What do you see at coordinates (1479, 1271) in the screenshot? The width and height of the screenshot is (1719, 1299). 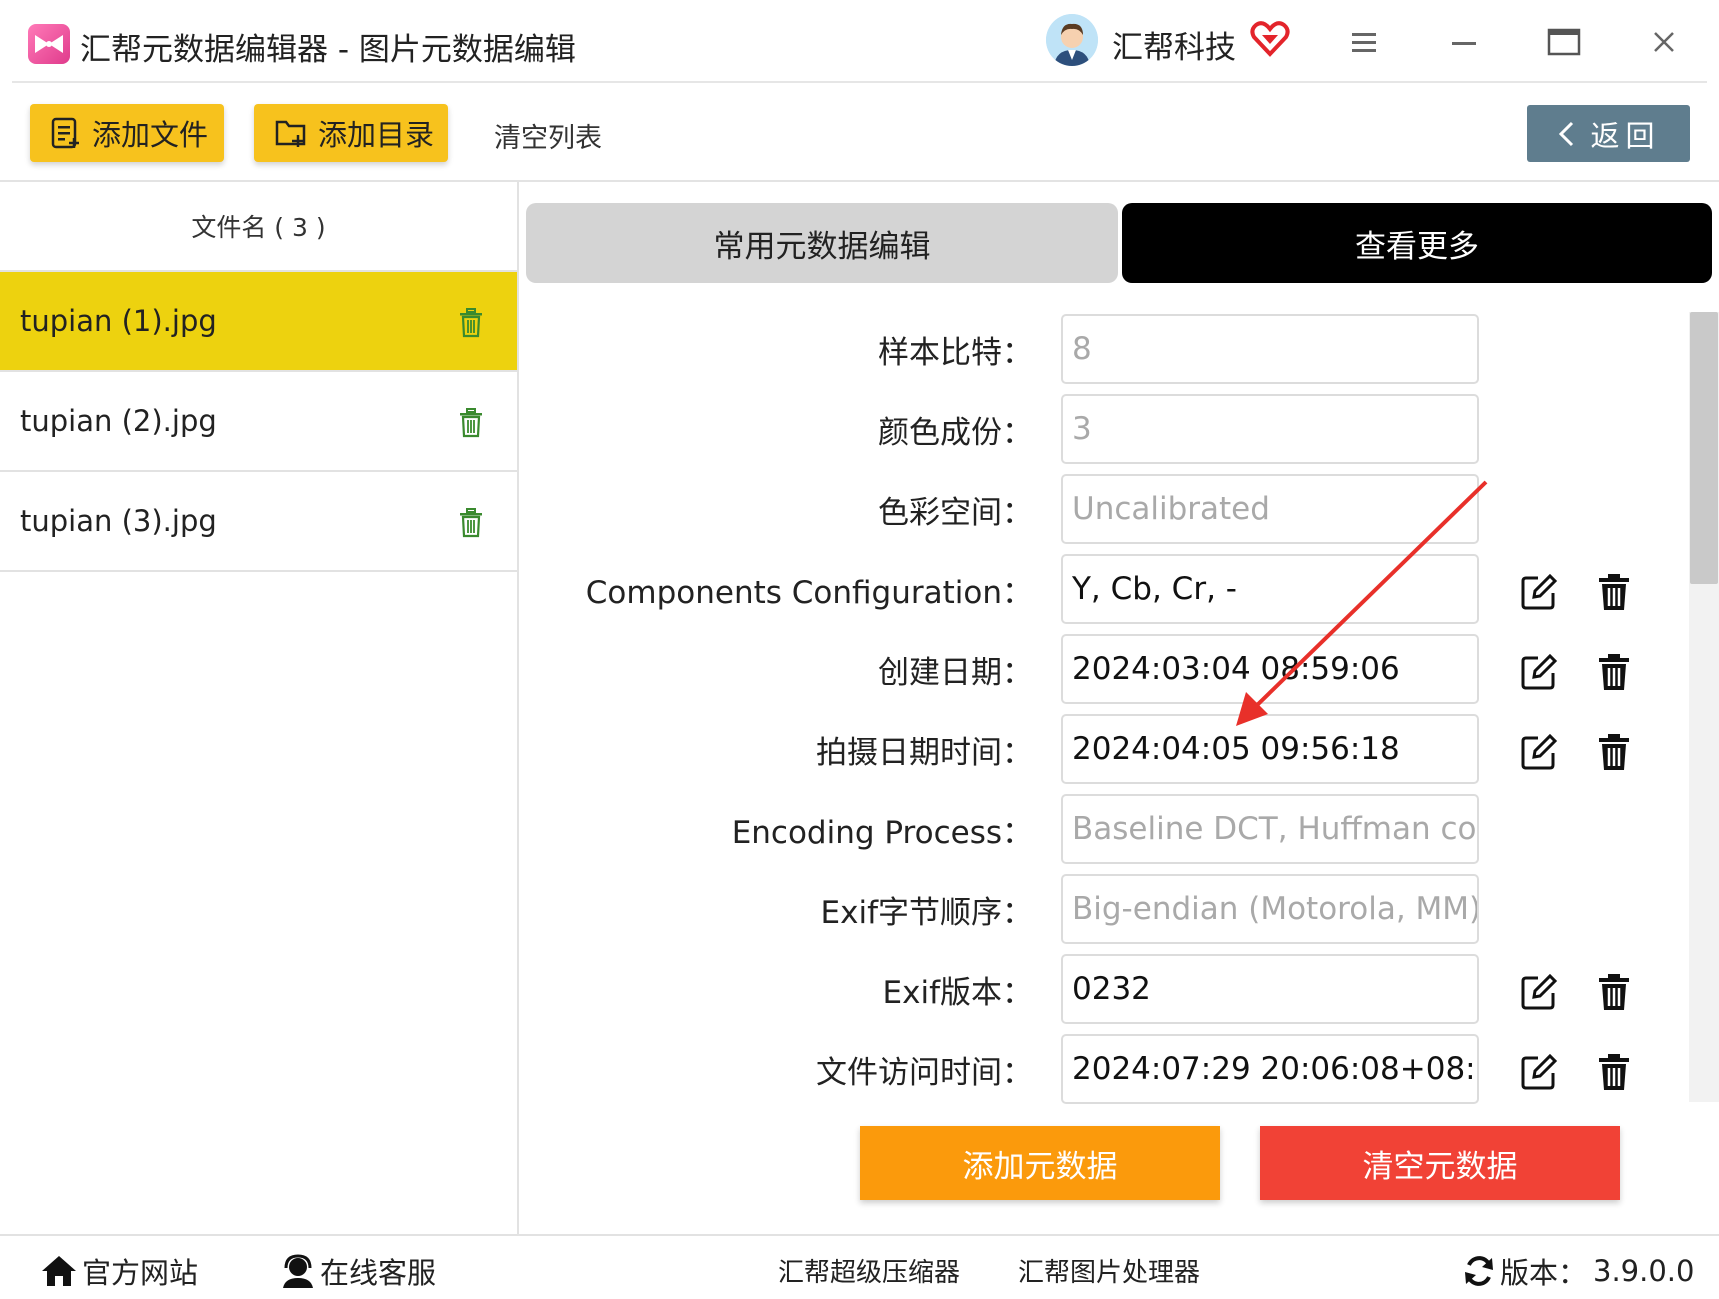 I see `refresh-icon` at bounding box center [1479, 1271].